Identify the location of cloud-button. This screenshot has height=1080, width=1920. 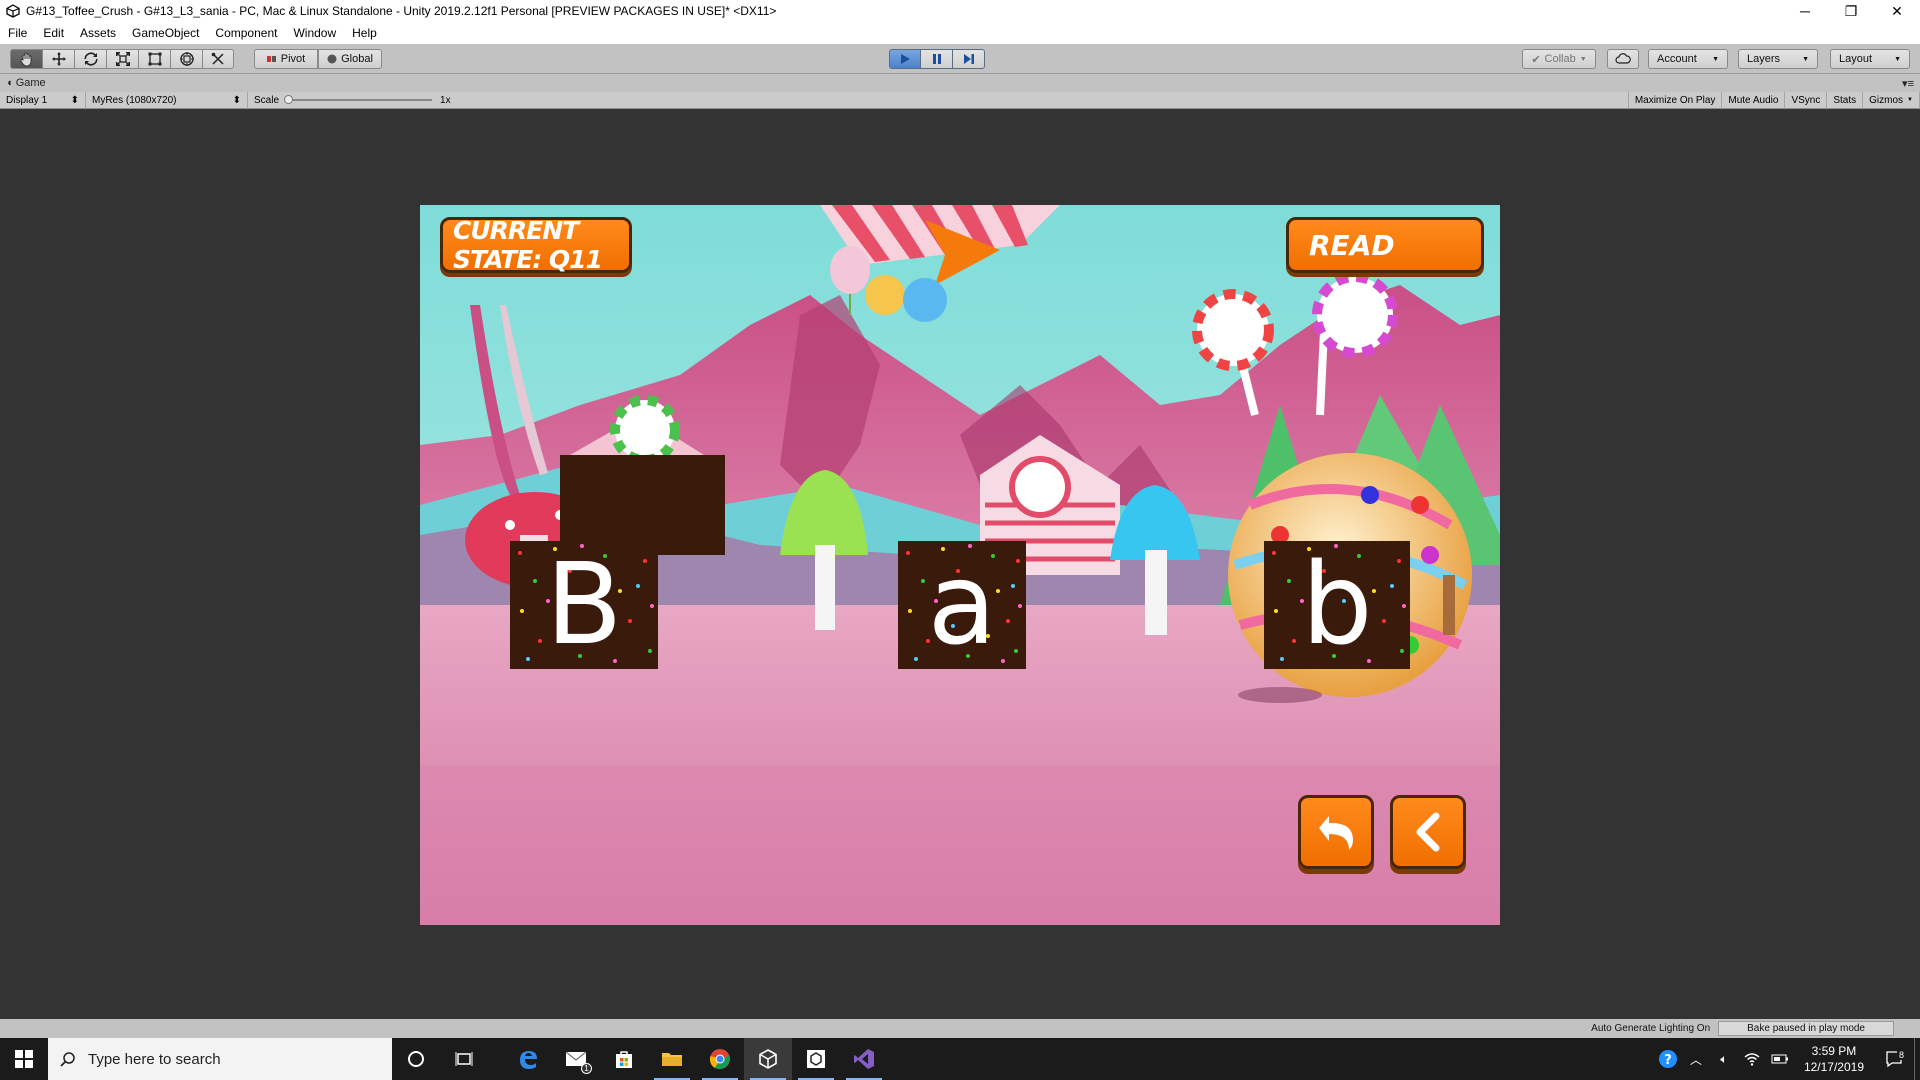
(1623, 59).